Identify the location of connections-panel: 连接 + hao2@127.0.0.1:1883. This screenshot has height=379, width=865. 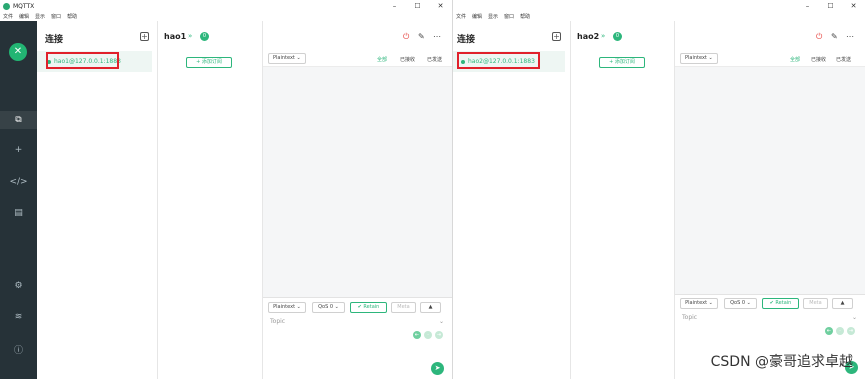
(512, 200).